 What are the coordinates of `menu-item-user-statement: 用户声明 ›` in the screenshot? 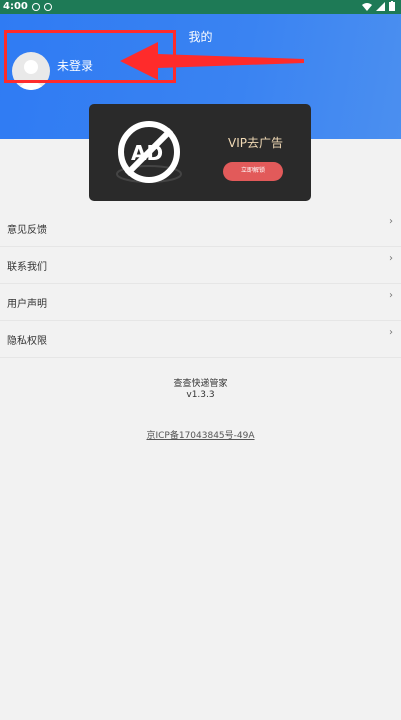 It's located at (200, 302).